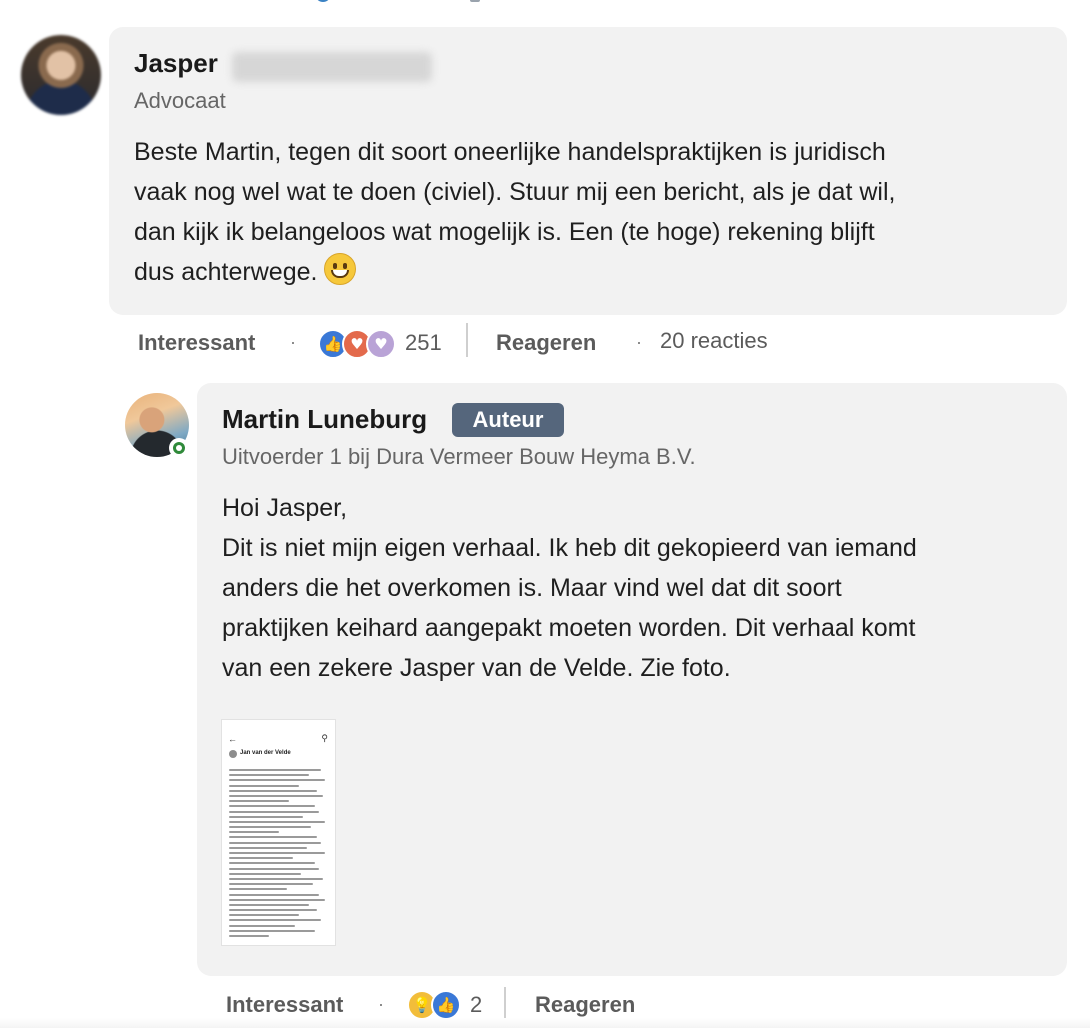 The width and height of the screenshot is (1090, 1028). Describe the element at coordinates (446, 1005) in the screenshot. I see `like-reaction-icon: 👍` at that location.